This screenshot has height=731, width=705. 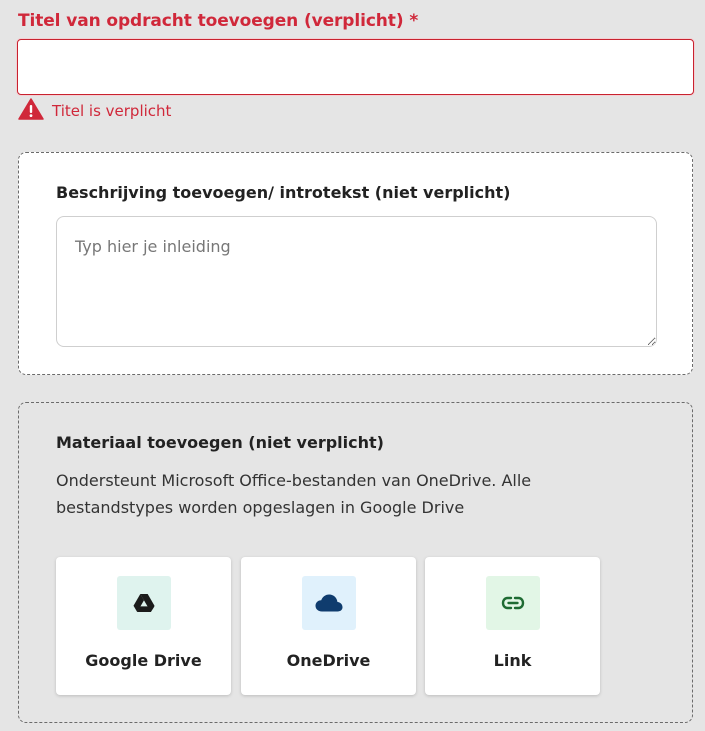 I want to click on google-drive-button: Google Drive, so click(x=143, y=626).